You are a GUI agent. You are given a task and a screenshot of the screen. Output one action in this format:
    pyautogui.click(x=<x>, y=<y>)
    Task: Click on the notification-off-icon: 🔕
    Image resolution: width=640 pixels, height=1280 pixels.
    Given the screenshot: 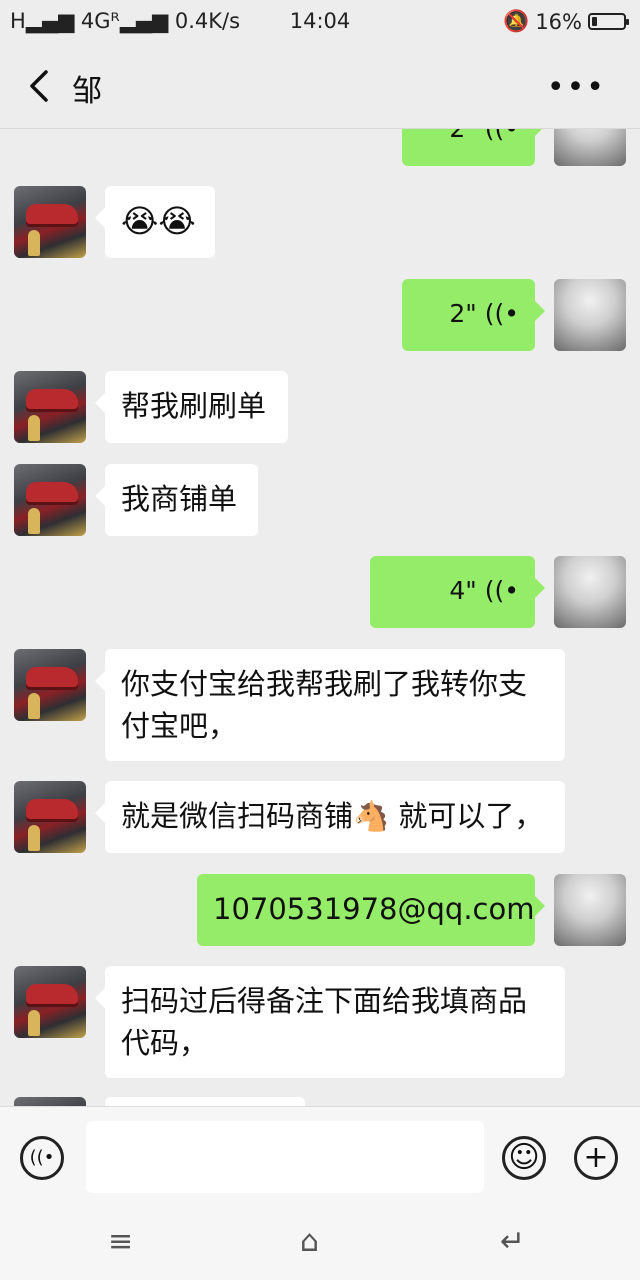 What is the action you would take?
    pyautogui.click(x=516, y=21)
    